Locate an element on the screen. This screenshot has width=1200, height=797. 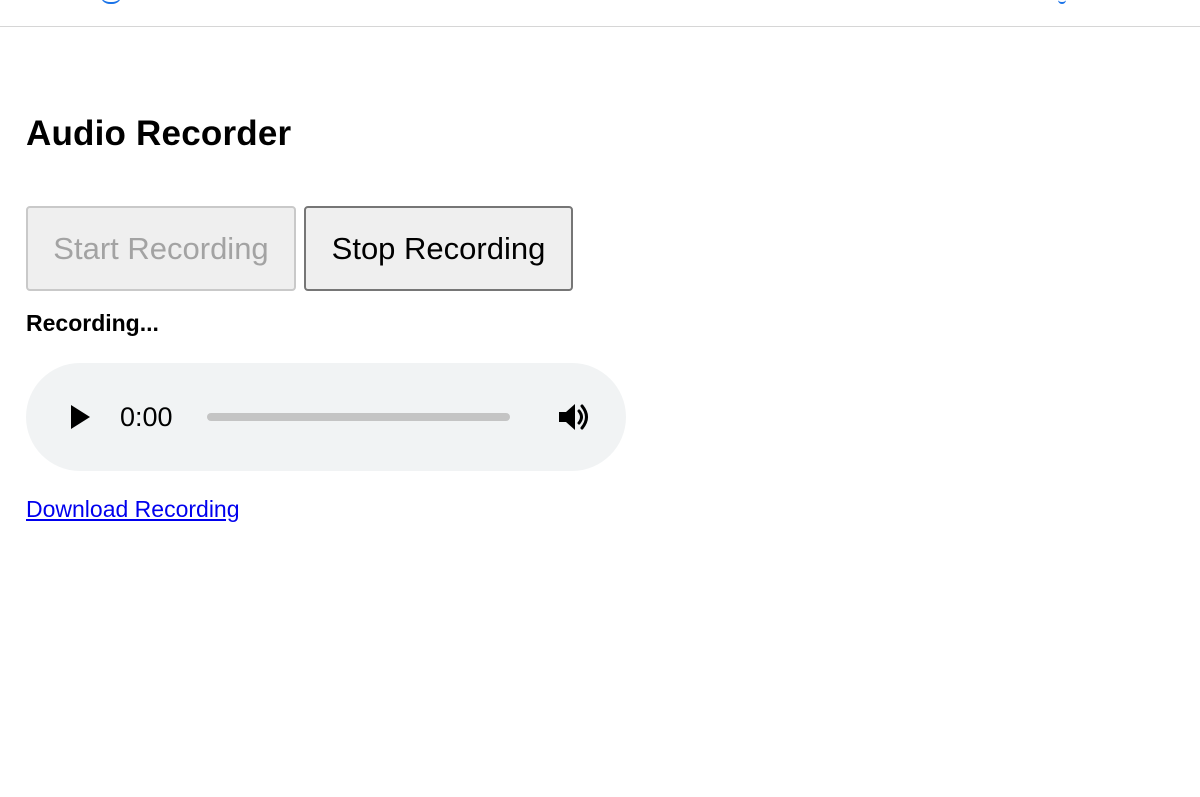
audio-player: 0:00 is located at coordinates (326, 417).